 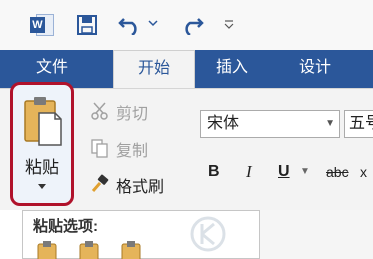 What do you see at coordinates (43, 121) in the screenshot?
I see `paste-icon` at bounding box center [43, 121].